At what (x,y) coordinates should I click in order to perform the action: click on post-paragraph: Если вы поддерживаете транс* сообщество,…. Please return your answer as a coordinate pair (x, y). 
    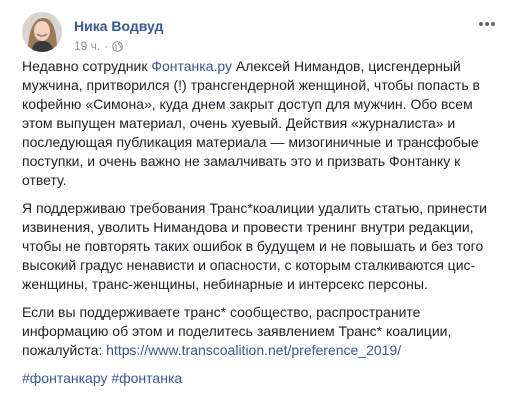
    Looking at the image, I should click on (263, 331).